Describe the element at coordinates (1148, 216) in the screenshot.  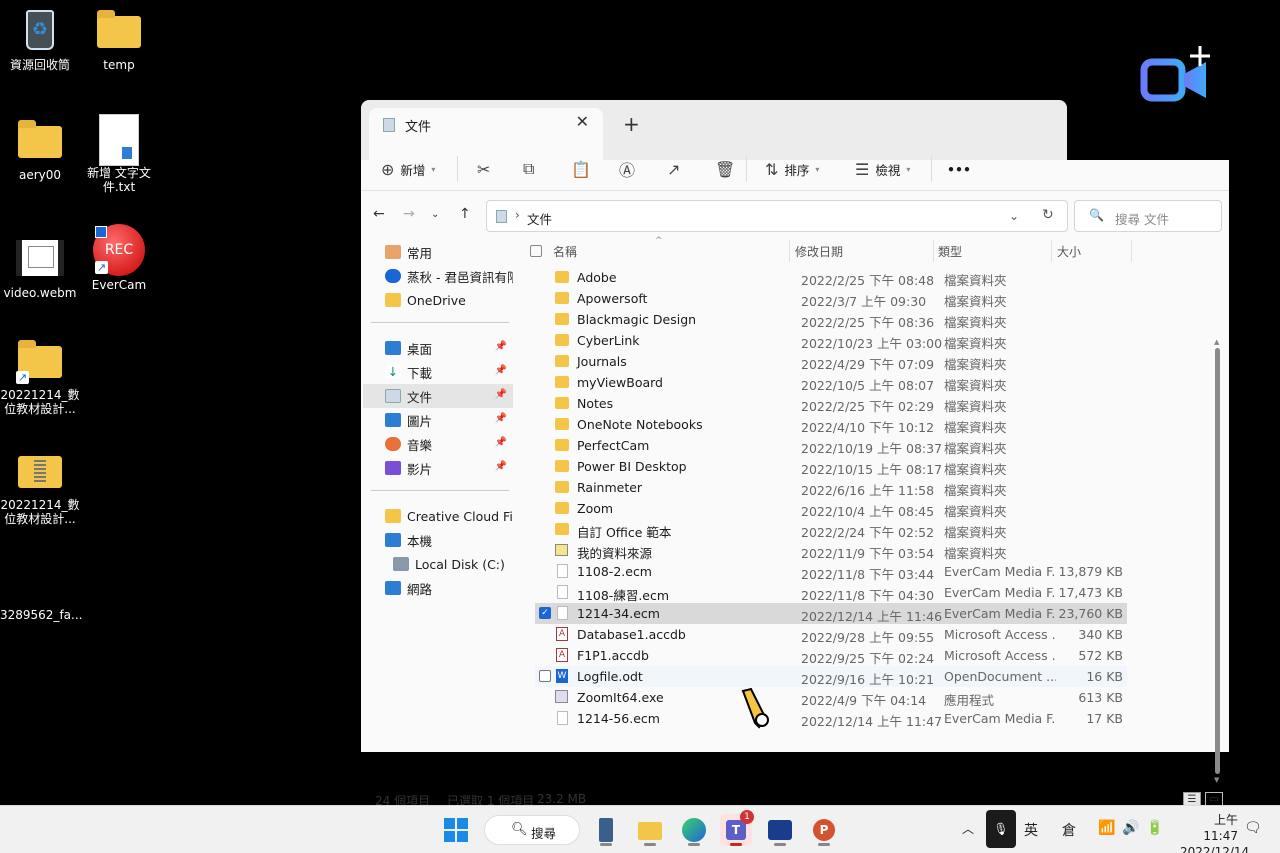
I see `search-input: 🔍 搜尋 文件` at that location.